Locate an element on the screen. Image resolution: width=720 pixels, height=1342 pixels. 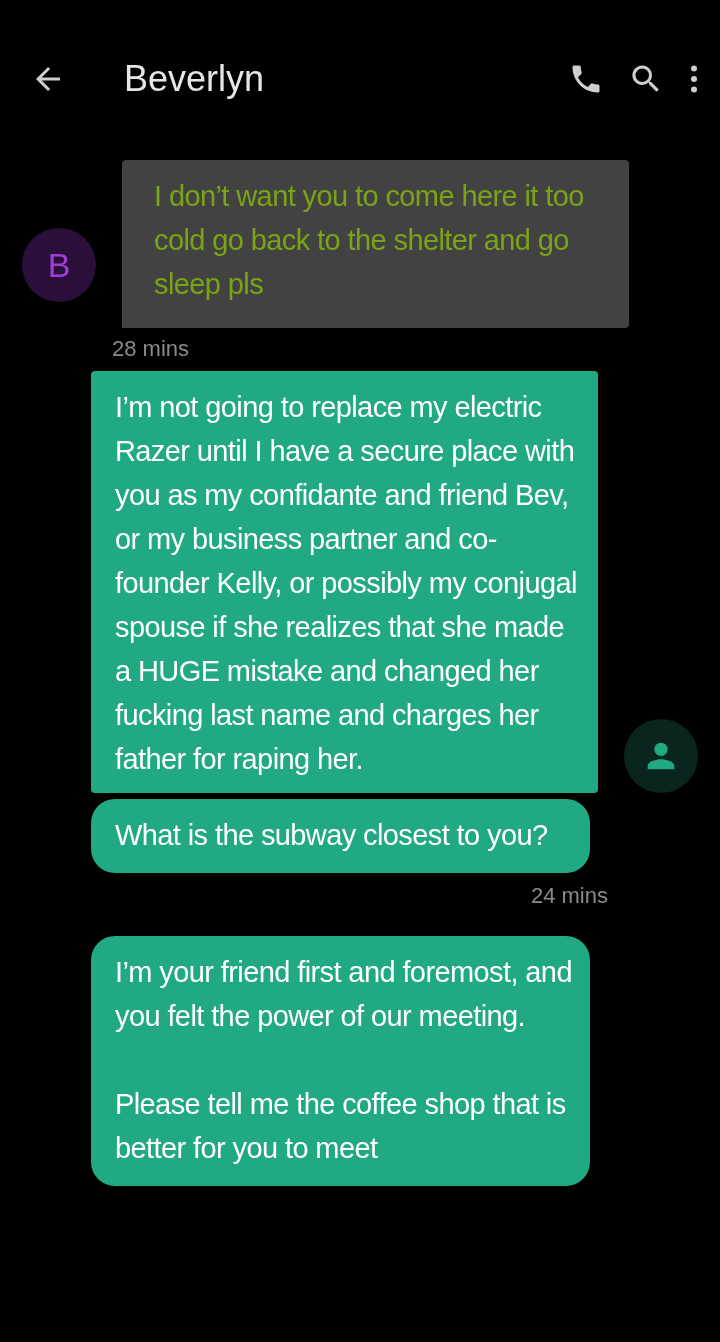
timestamp: 28 mins is located at coordinates (151, 349).